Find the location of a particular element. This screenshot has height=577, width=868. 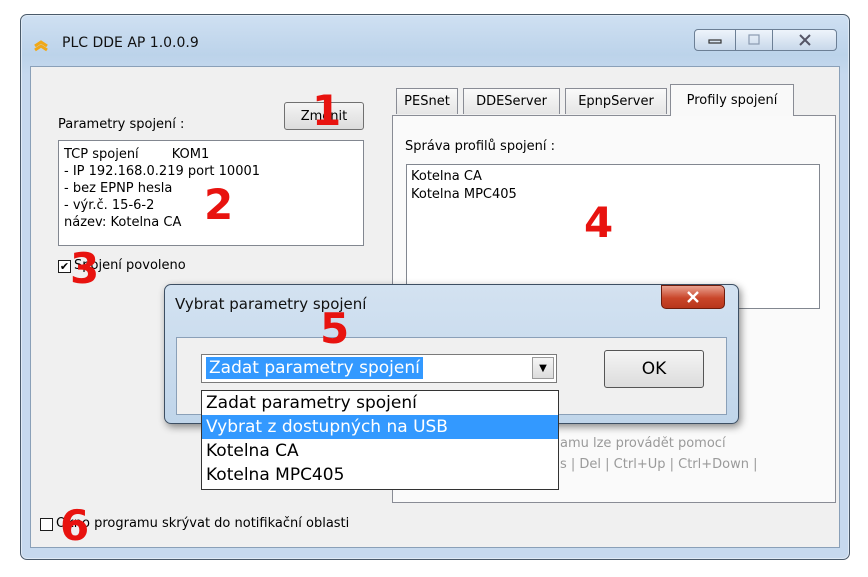

hint-line: amu lze provádět pomocí is located at coordinates (643, 443).